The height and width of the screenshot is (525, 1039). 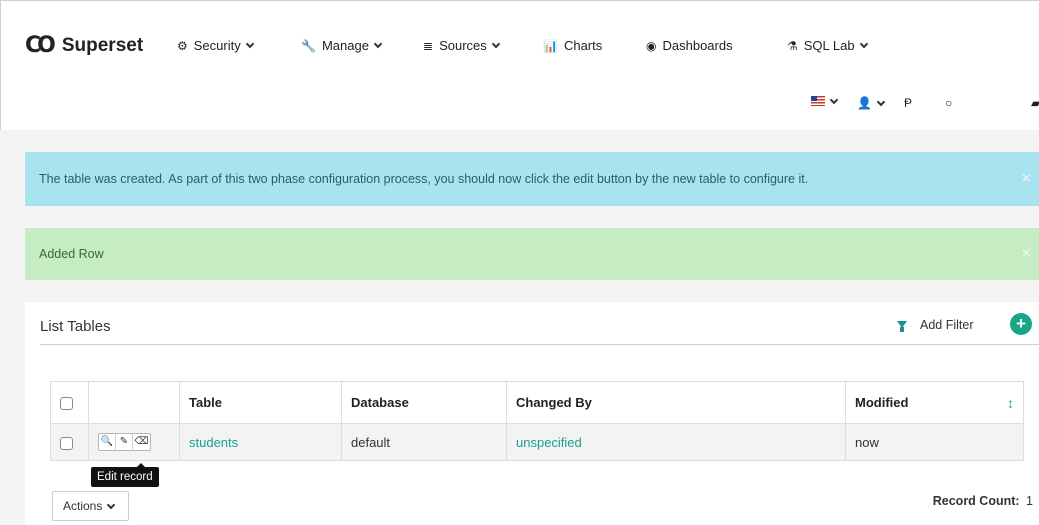 What do you see at coordinates (934, 442) in the screenshot?
I see `cell-modified: now` at bounding box center [934, 442].